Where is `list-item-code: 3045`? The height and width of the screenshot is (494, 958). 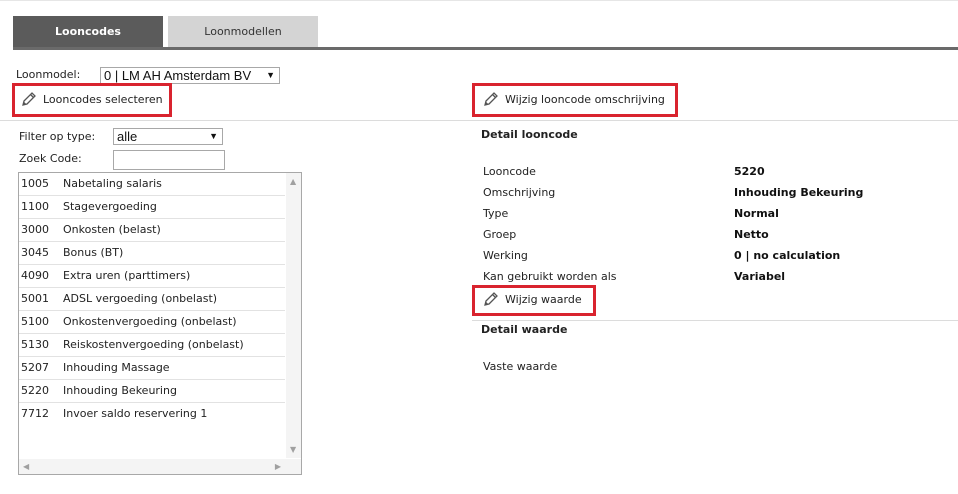
list-item-code: 3045 is located at coordinates (35, 252).